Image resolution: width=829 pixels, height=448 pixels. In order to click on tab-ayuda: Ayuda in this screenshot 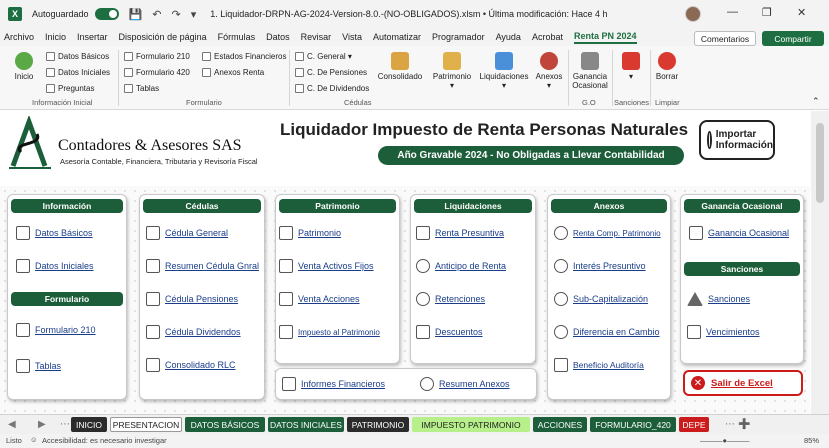, I will do `click(508, 37)`.